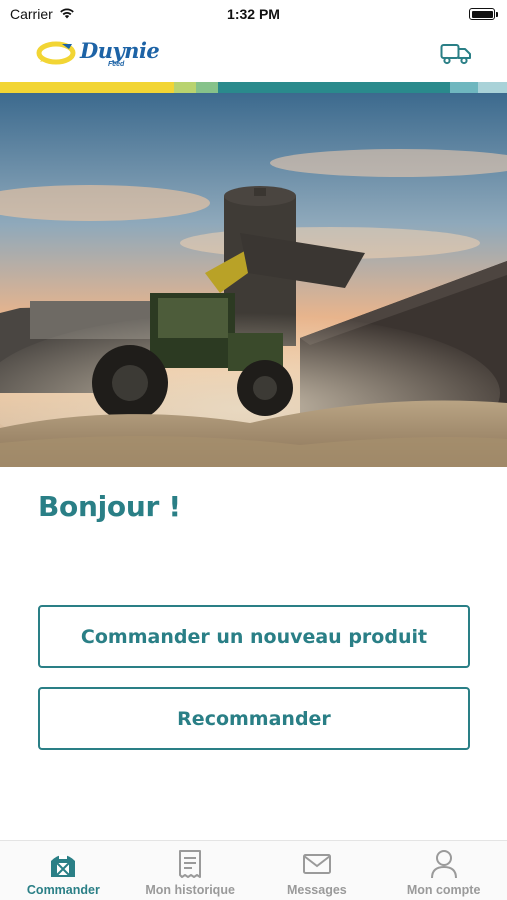  I want to click on status-left: Carrier, so click(42, 14).